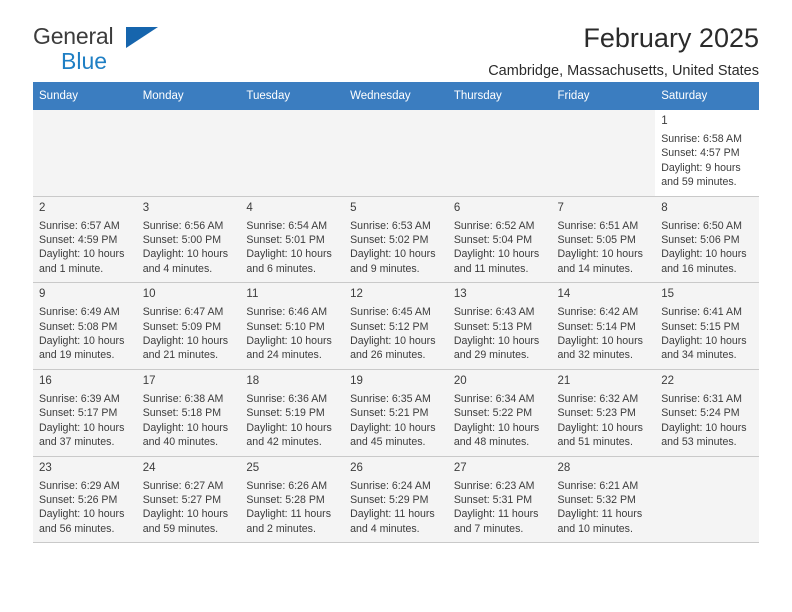 This screenshot has width=792, height=612. Describe the element at coordinates (285, 240) in the screenshot. I see `sunset-time: Sunset: 5:01 PM` at that location.